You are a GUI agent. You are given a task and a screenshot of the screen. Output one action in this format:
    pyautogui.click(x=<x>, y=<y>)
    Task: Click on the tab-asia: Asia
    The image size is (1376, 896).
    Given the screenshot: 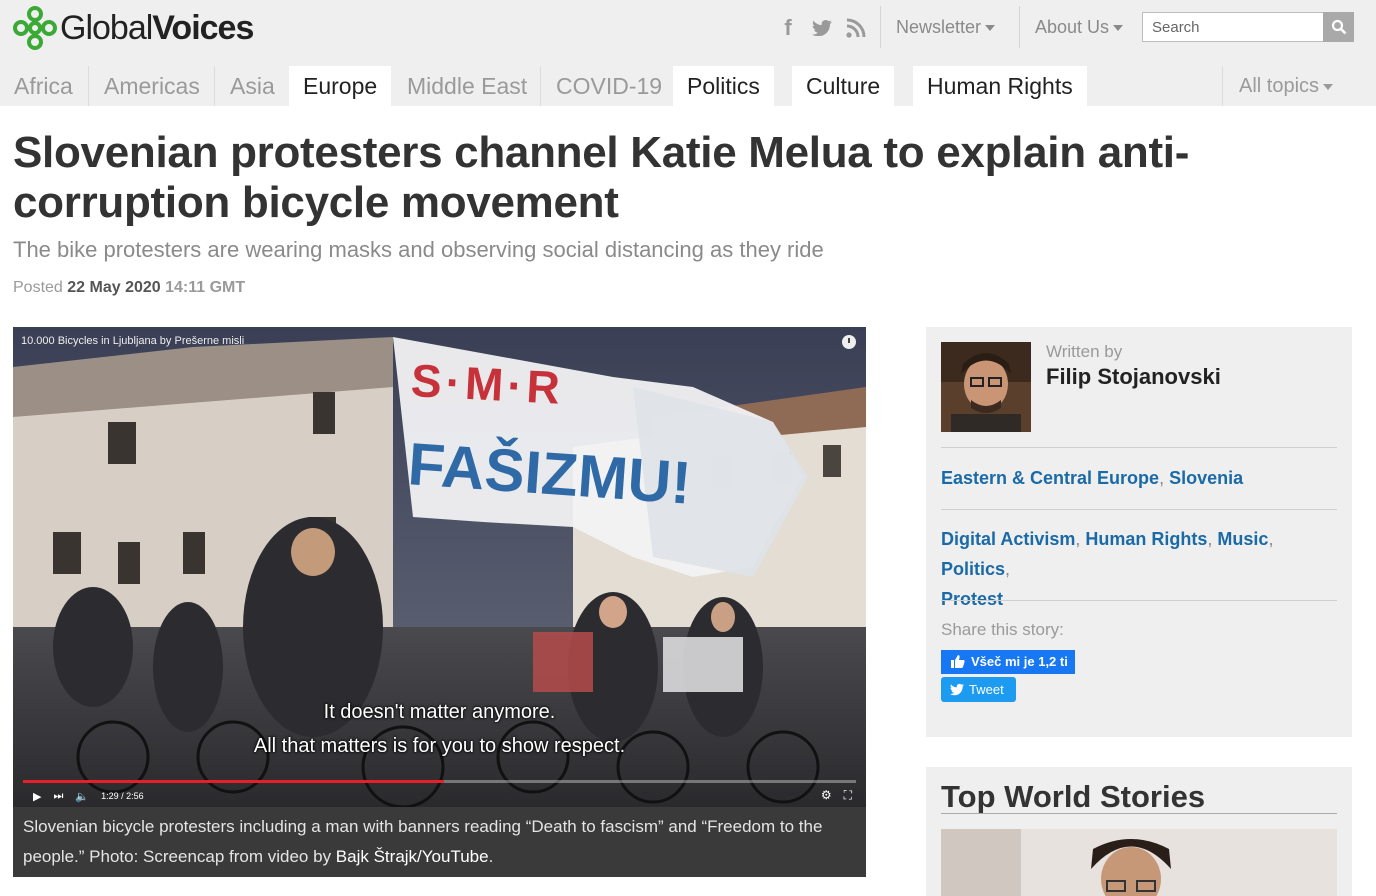 What is the action you would take?
    pyautogui.click(x=252, y=86)
    